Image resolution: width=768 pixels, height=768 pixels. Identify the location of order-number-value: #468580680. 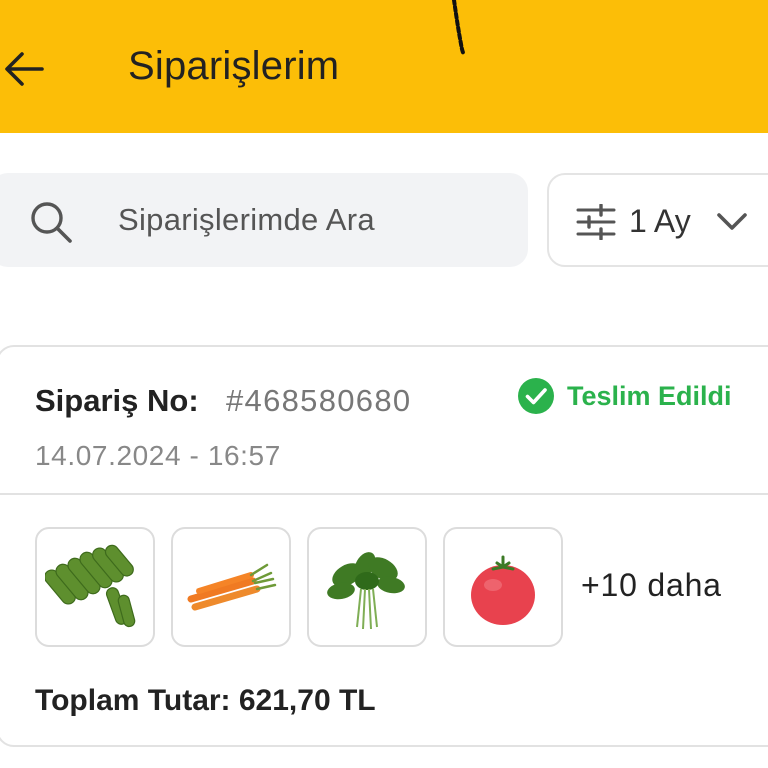
(319, 400).